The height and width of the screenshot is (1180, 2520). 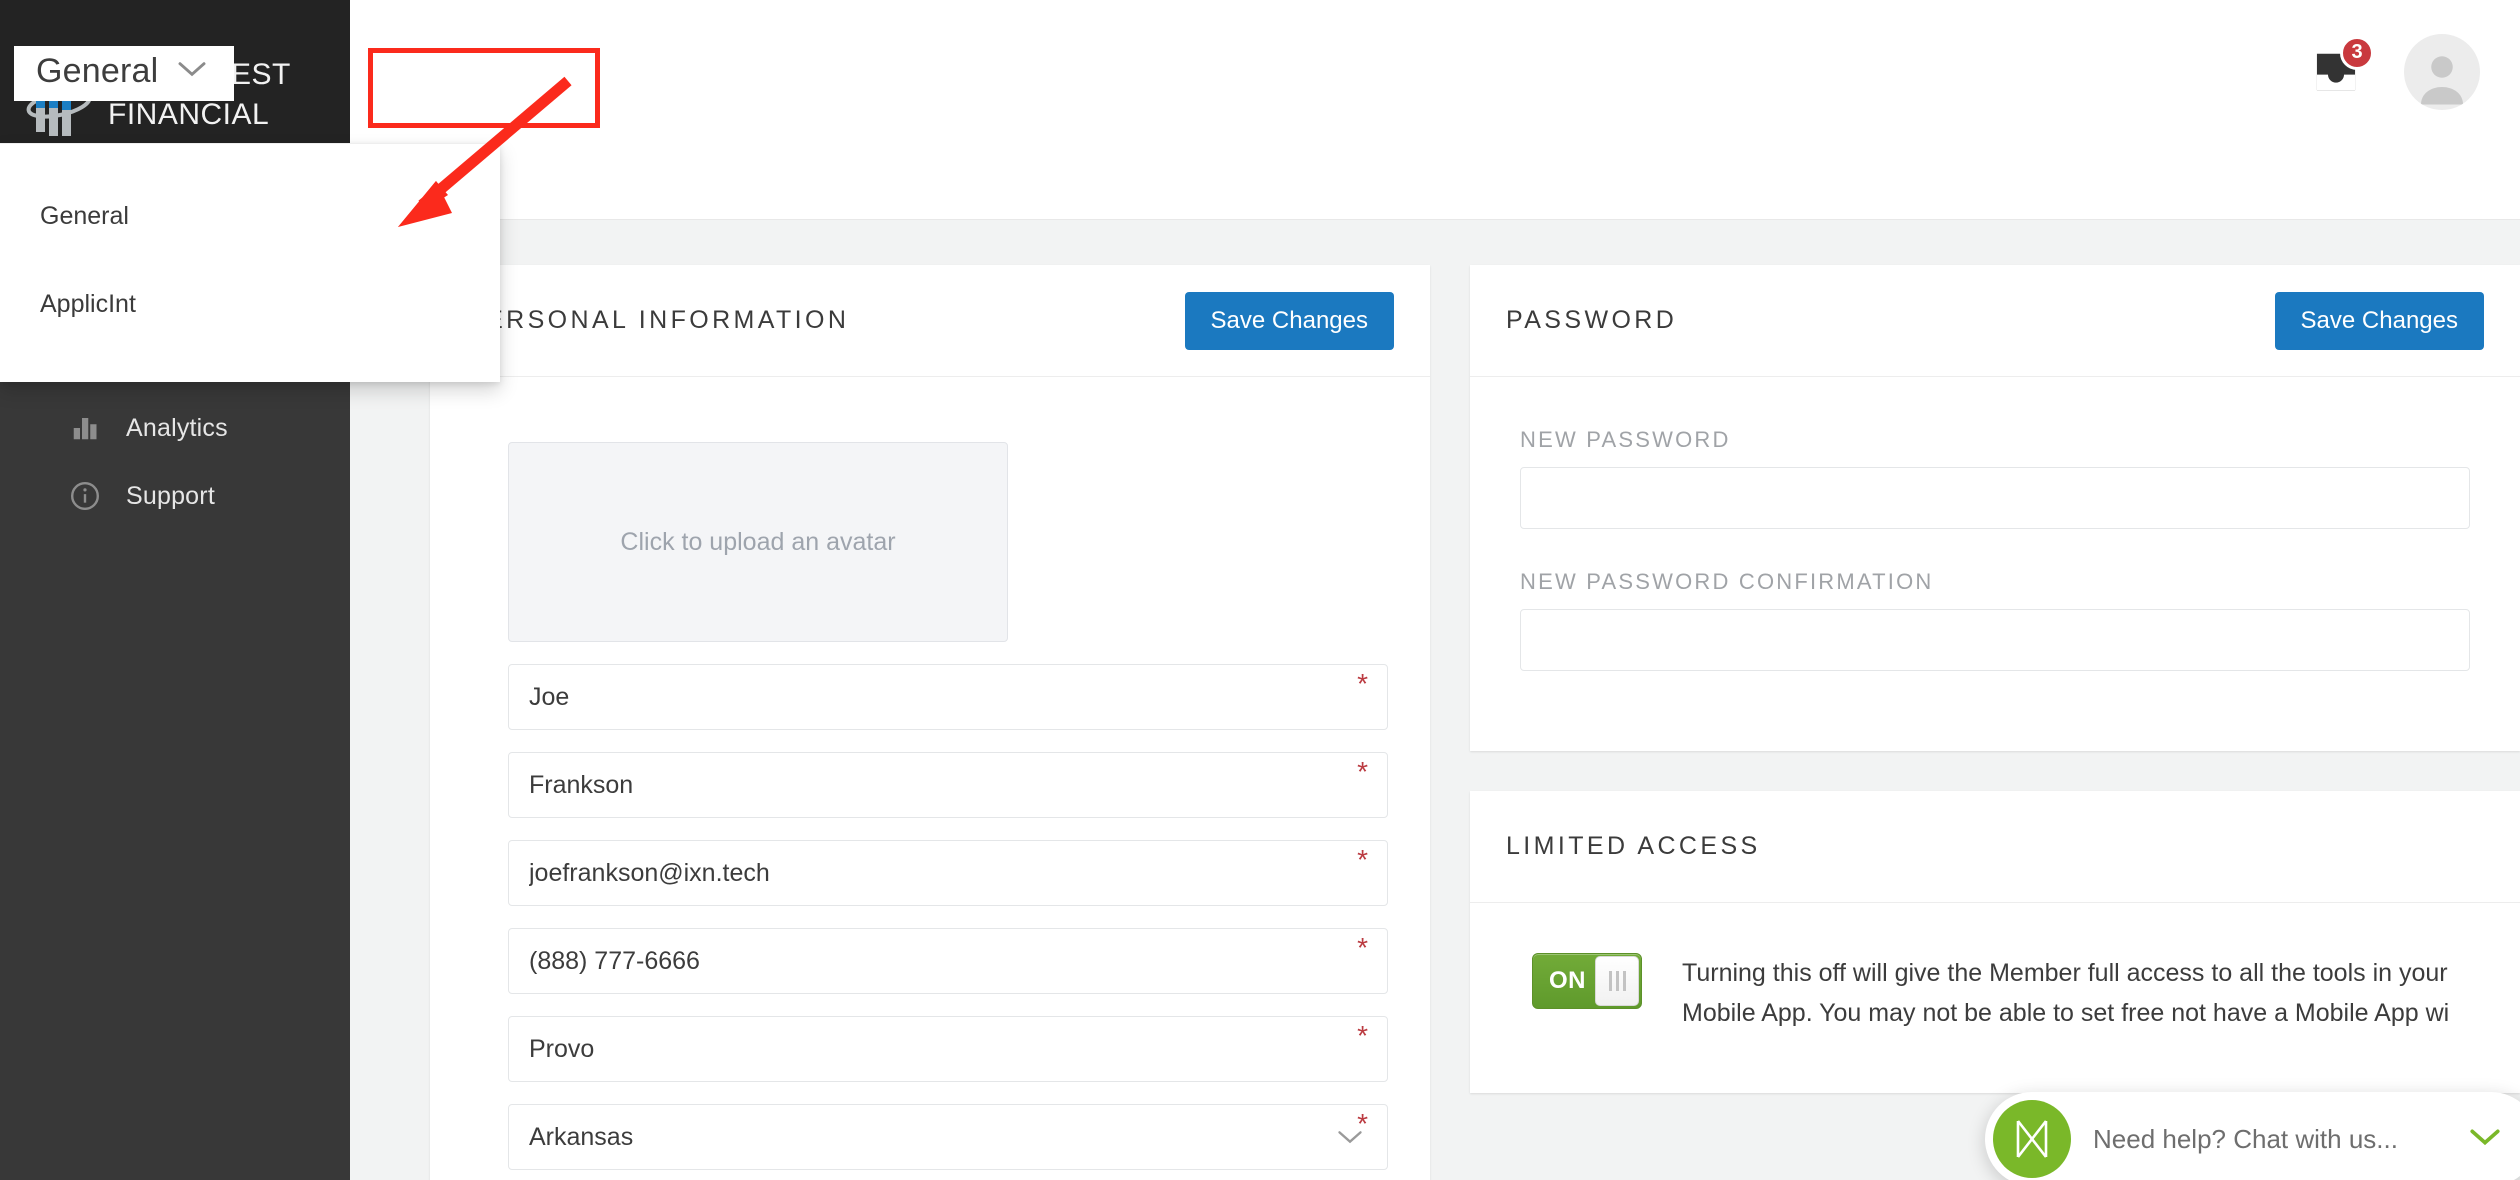 I want to click on field-phone: *, so click(x=948, y=961).